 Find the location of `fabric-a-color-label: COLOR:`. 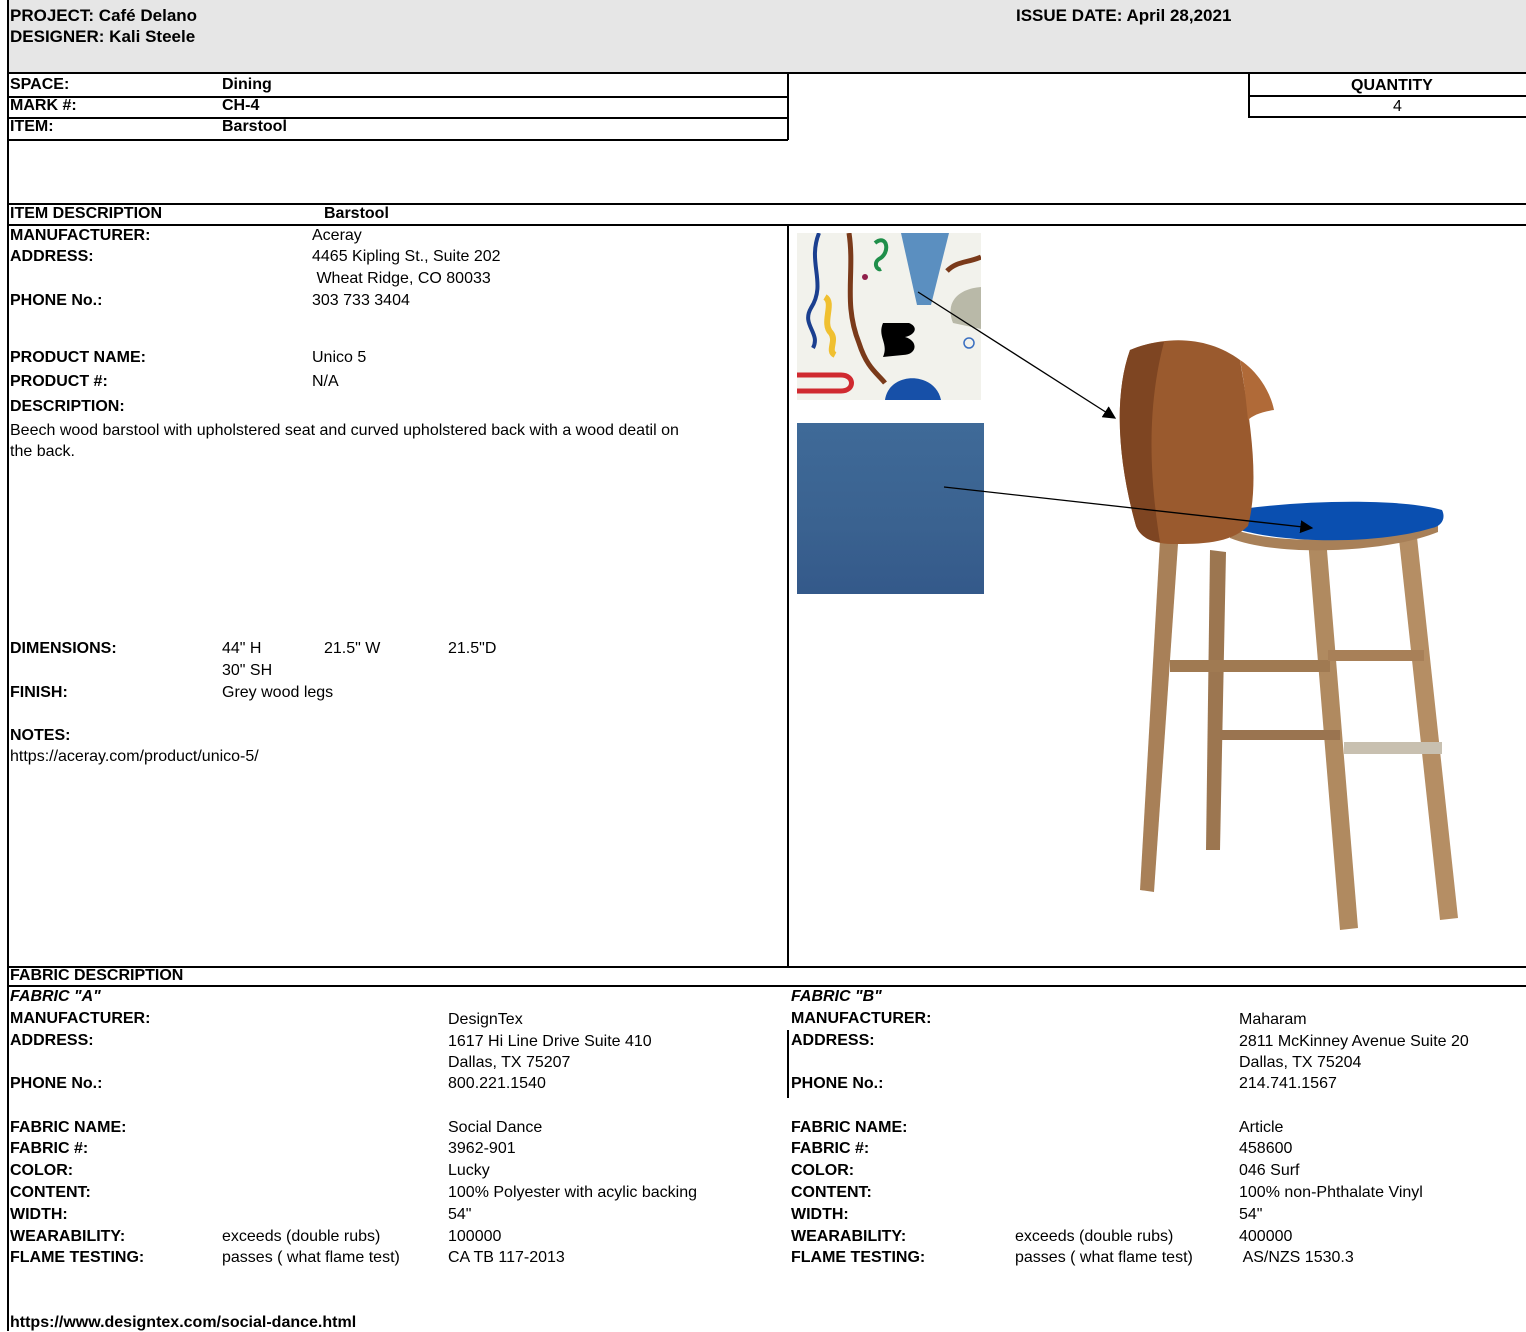

fabric-a-color-label: COLOR: is located at coordinates (42, 1170).